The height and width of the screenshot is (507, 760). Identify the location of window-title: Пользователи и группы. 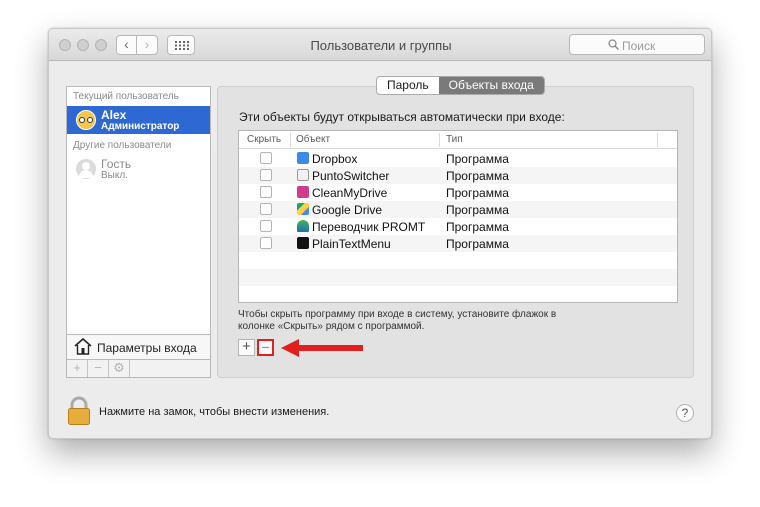
(381, 45).